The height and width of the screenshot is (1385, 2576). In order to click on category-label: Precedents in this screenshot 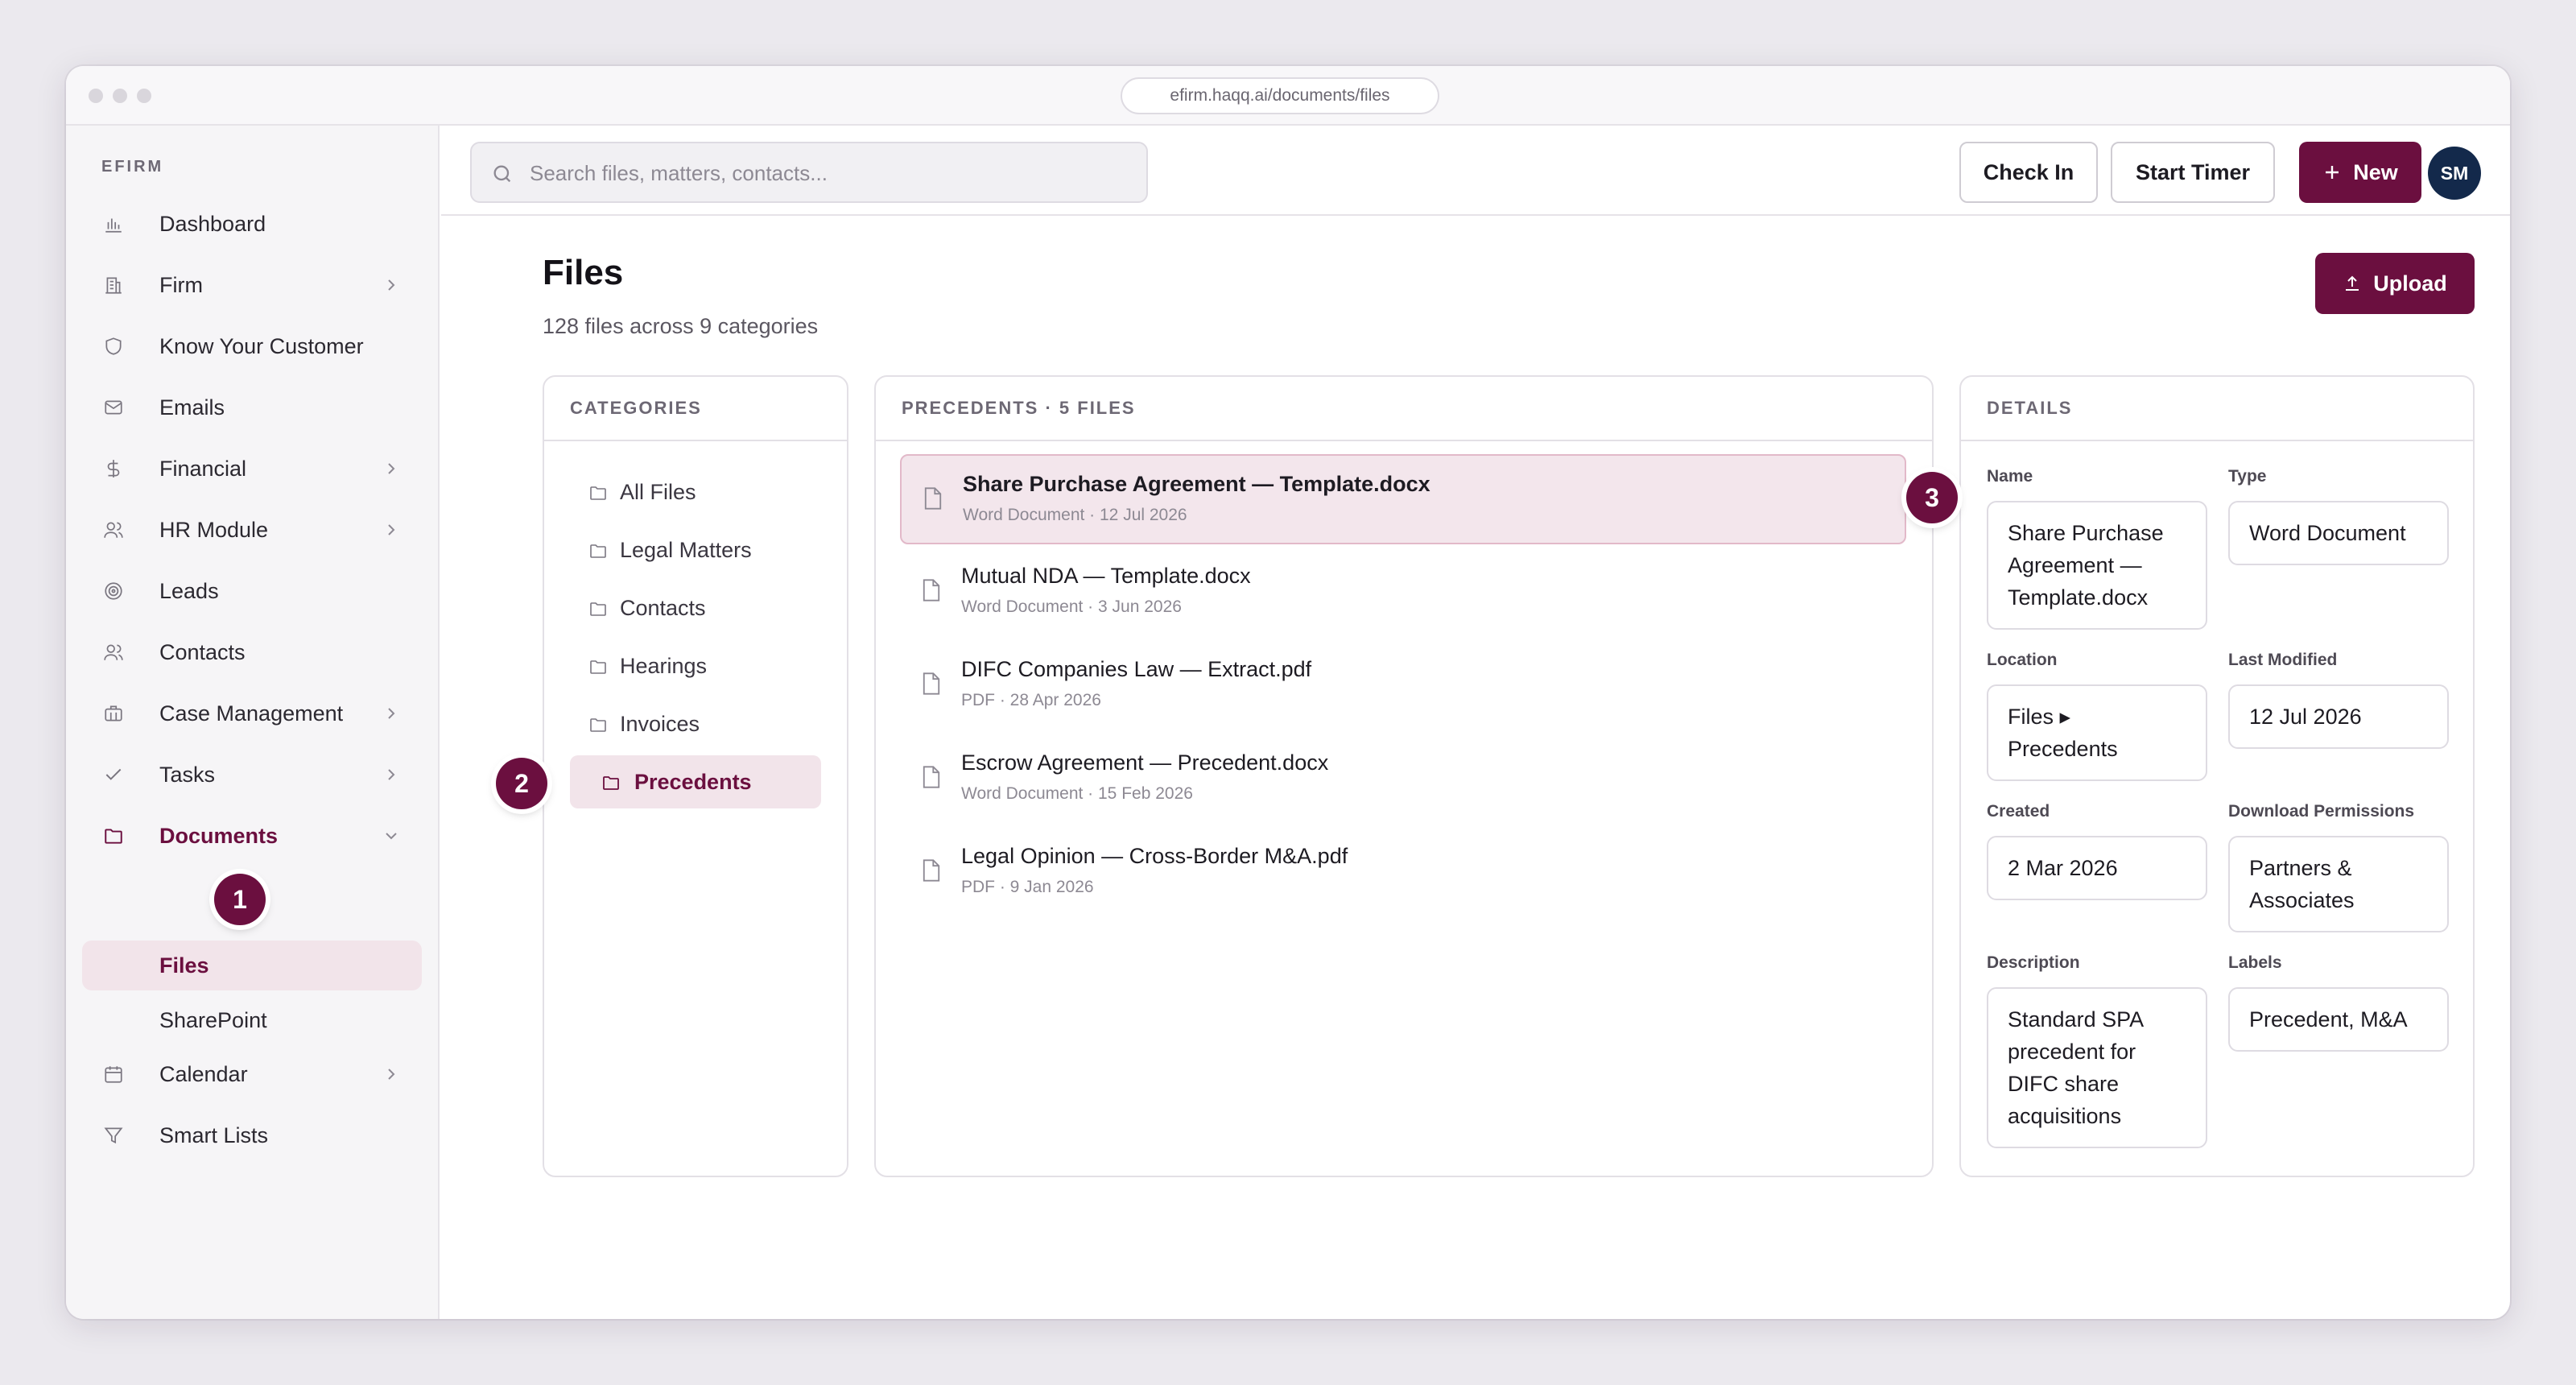, I will do `click(693, 782)`.